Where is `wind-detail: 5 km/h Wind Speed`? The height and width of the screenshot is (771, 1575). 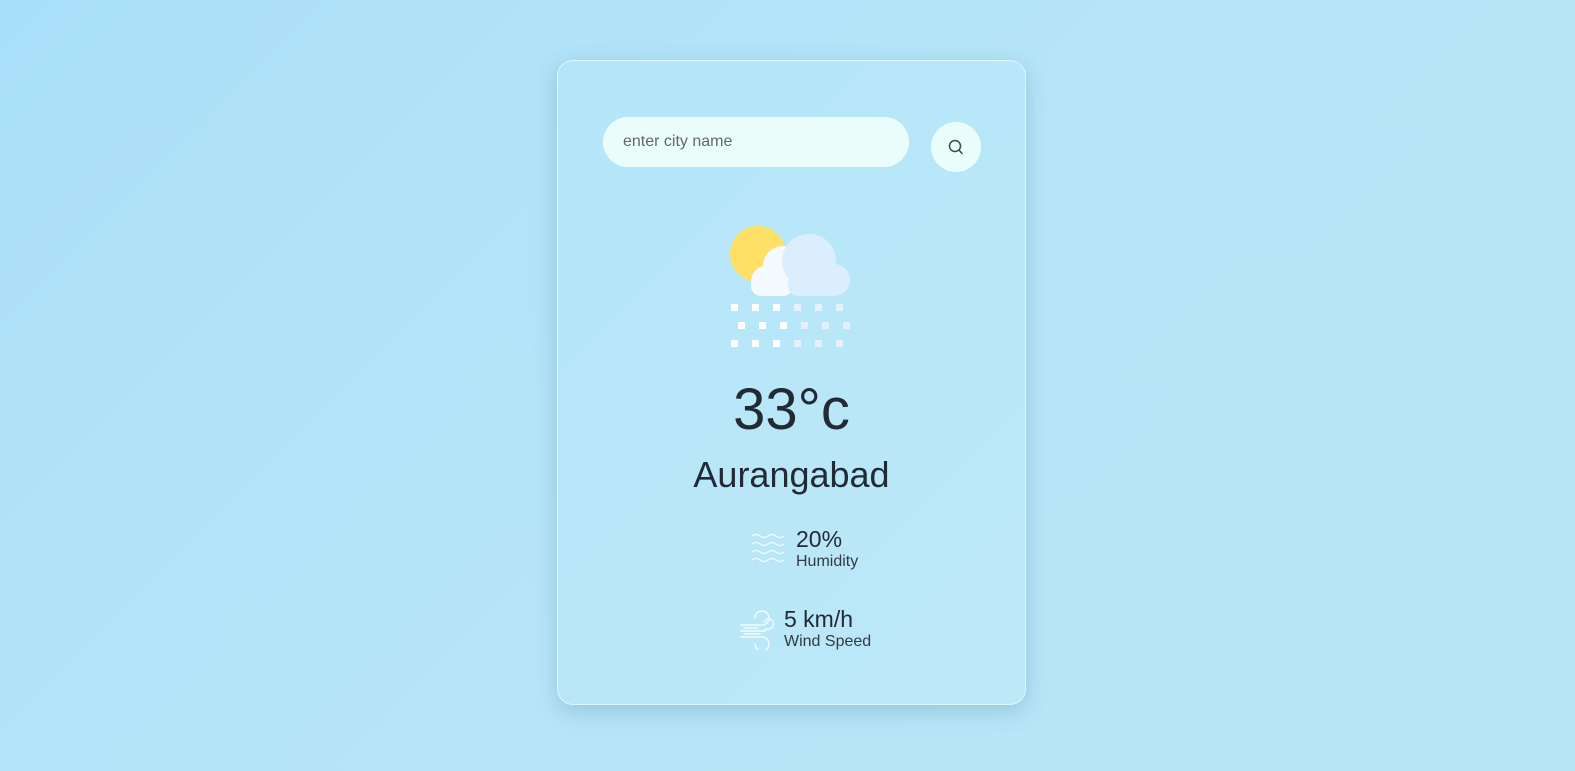 wind-detail: 5 km/h Wind Speed is located at coordinates (804, 629).